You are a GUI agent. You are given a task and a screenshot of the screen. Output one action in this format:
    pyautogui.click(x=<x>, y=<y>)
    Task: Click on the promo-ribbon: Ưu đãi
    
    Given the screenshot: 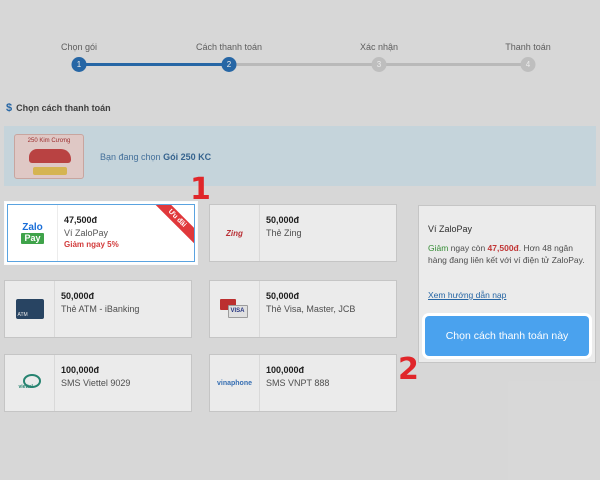 What is the action you would take?
    pyautogui.click(x=174, y=225)
    